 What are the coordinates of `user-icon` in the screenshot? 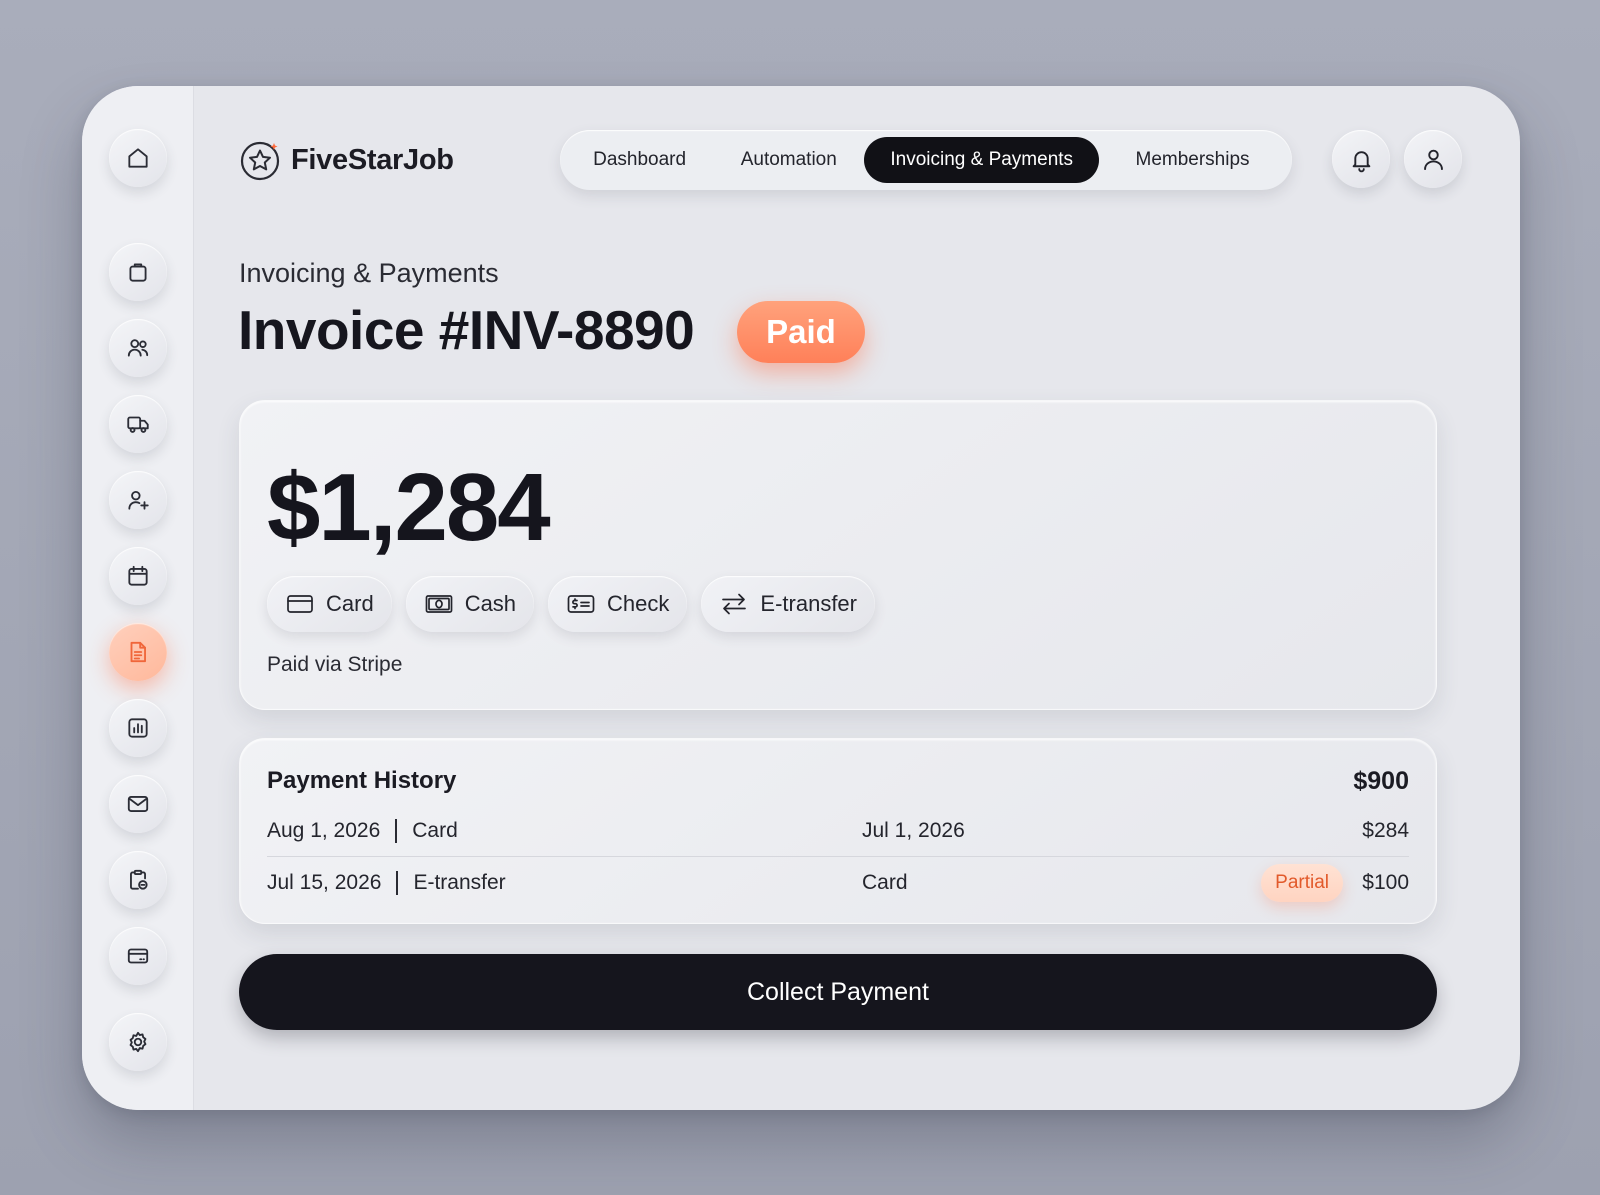 It's located at (1433, 159).